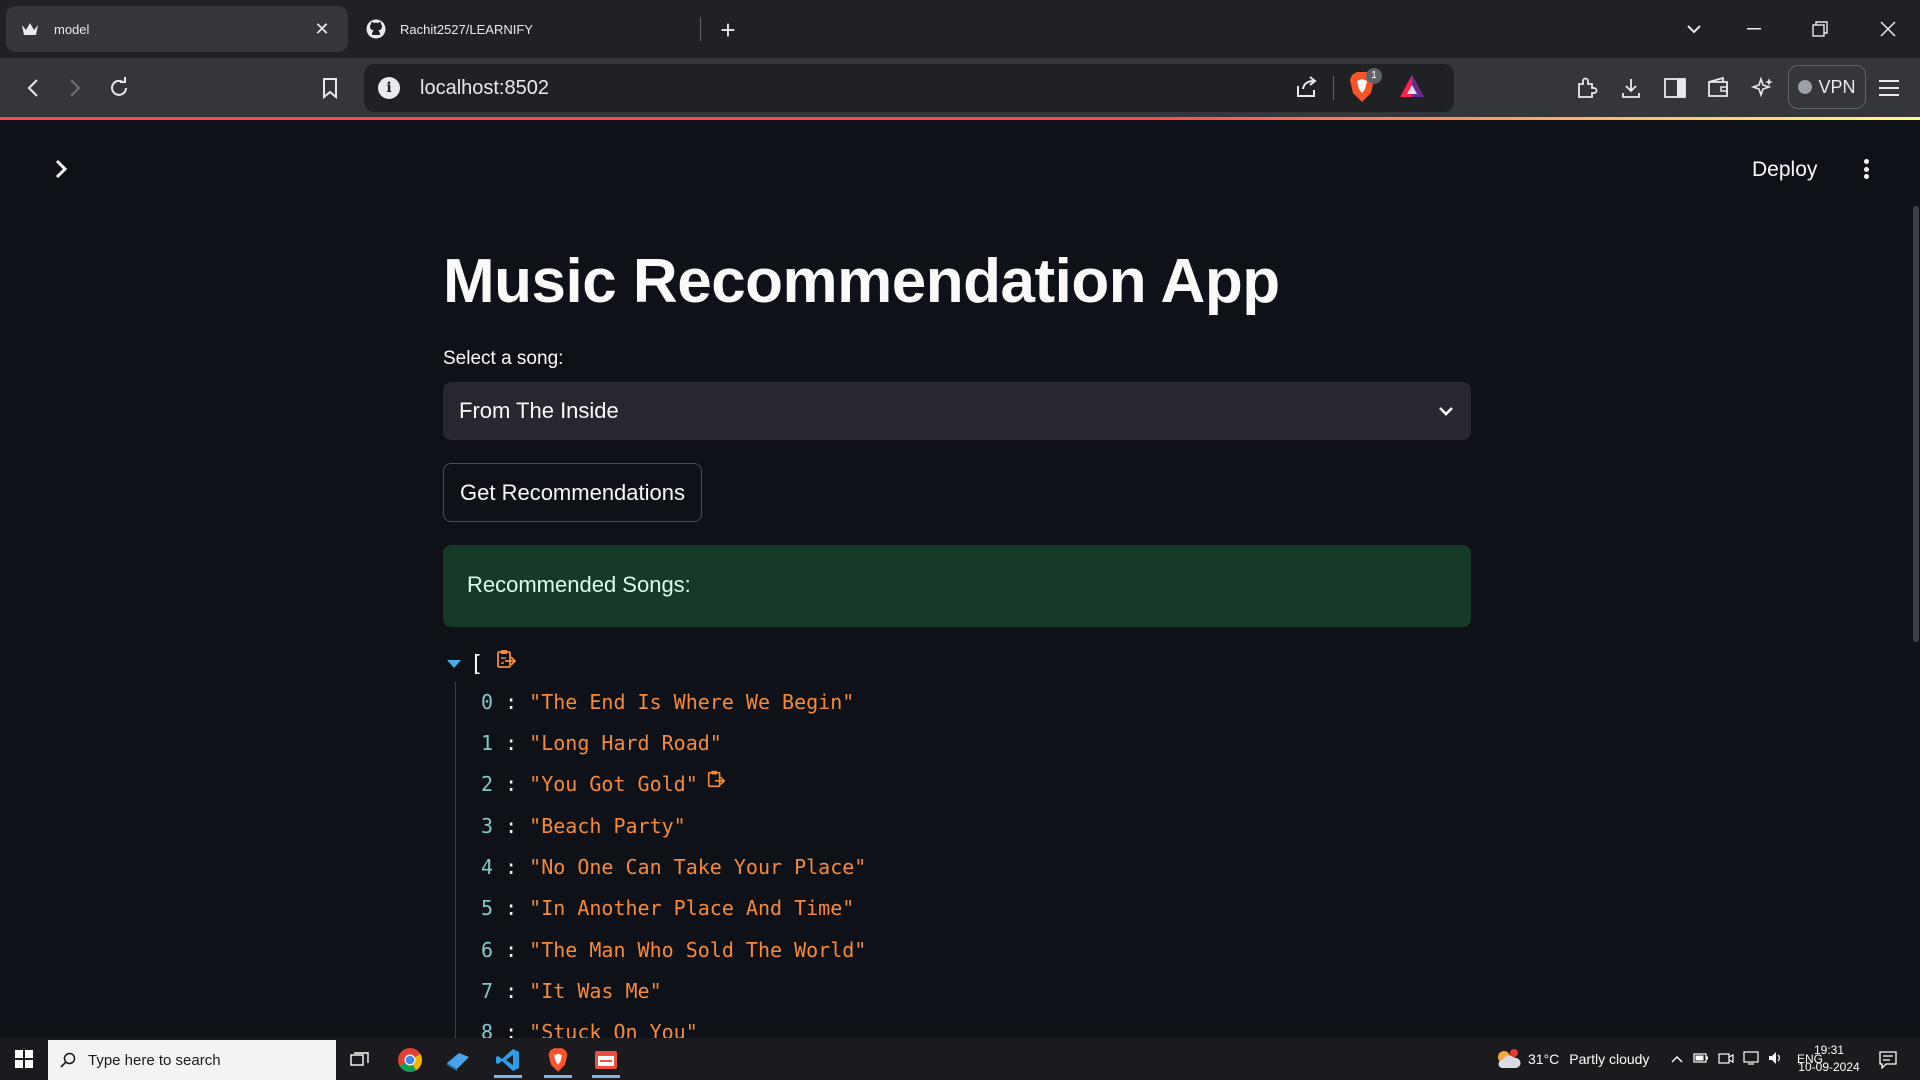 This screenshot has width=1920, height=1080. I want to click on expand-sidebar-chevron-icon, so click(61, 169).